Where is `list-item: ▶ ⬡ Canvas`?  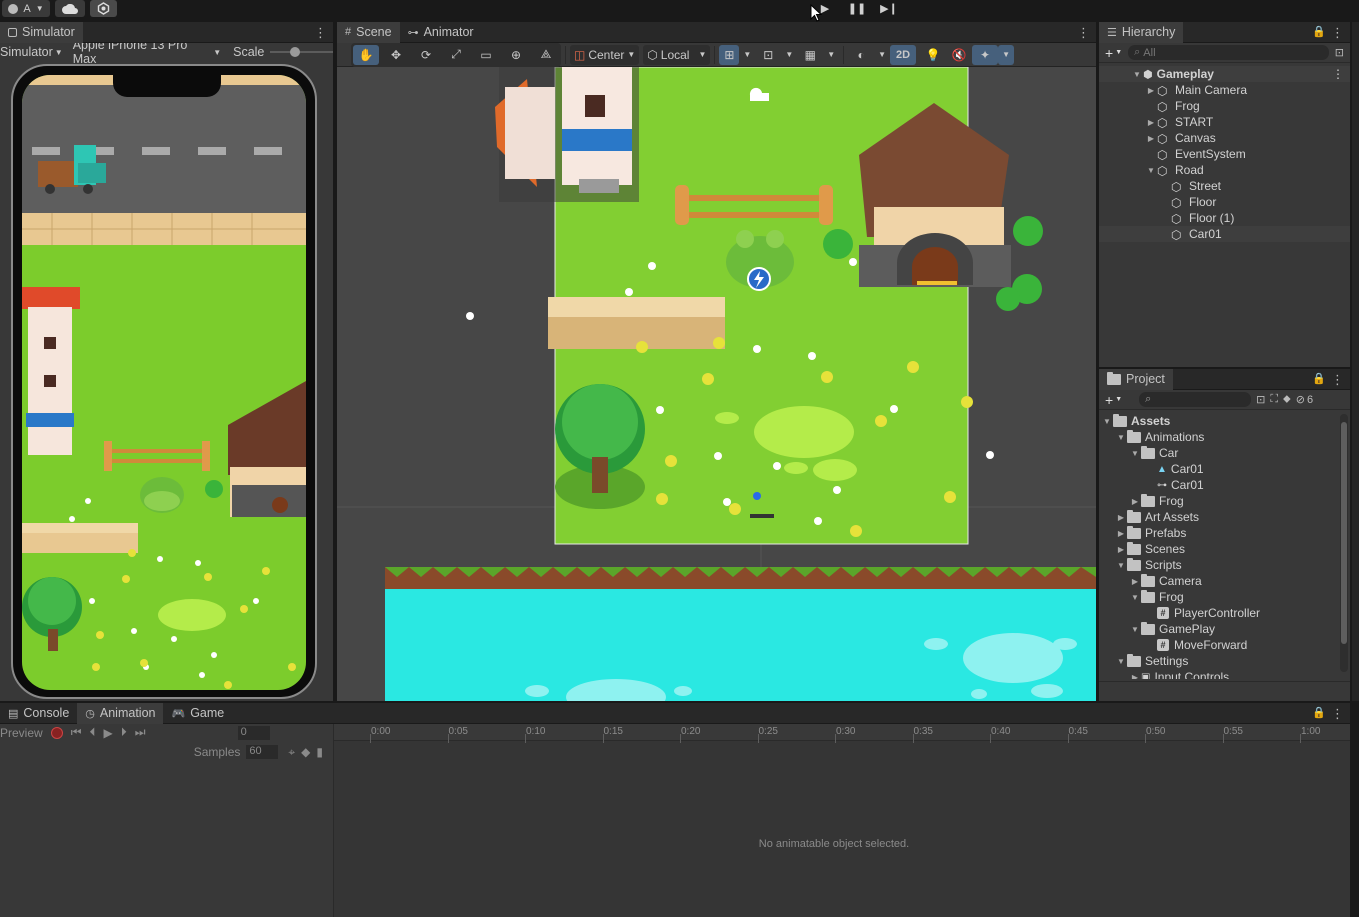 list-item: ▶ ⬡ Canvas is located at coordinates (1224, 138).